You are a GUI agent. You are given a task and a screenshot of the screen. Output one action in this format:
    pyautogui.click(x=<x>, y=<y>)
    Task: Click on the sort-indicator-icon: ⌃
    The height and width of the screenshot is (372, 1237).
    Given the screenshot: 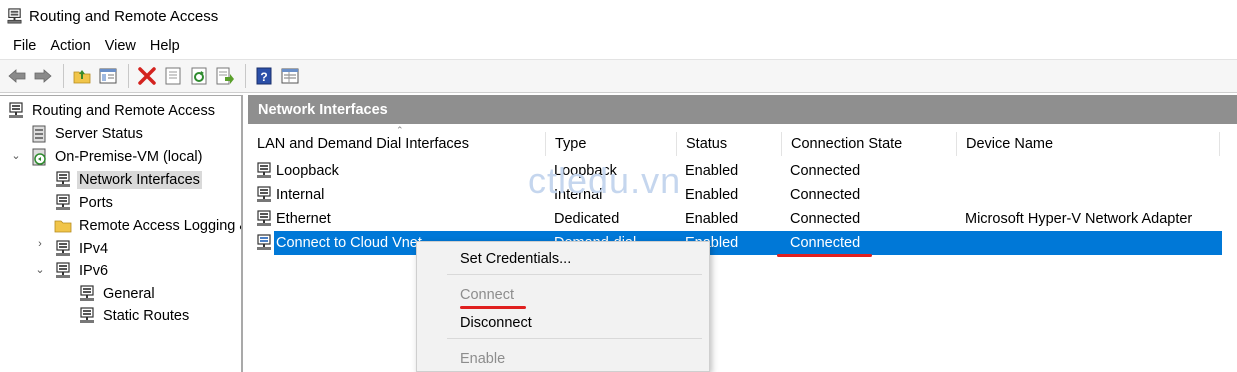 What is the action you would take?
    pyautogui.click(x=400, y=130)
    